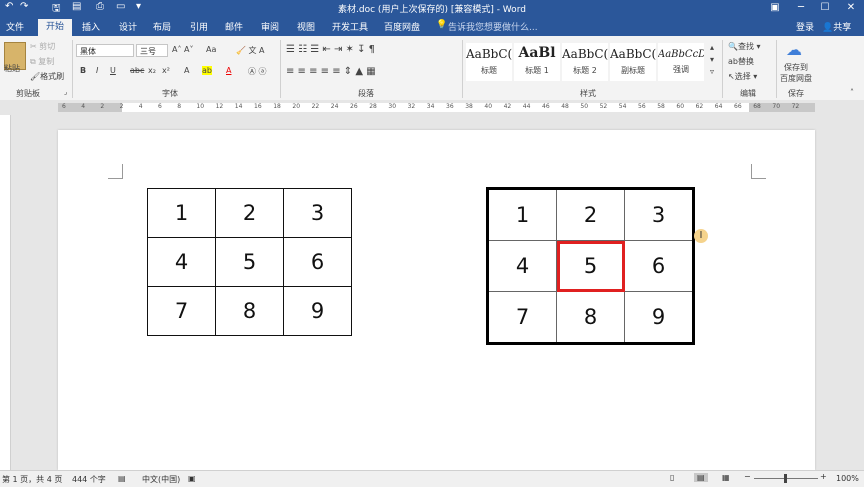 The width and height of the screenshot is (864, 487). What do you see at coordinates (744, 46) in the screenshot?
I see `find-button: 🔍查找 ▾` at bounding box center [744, 46].